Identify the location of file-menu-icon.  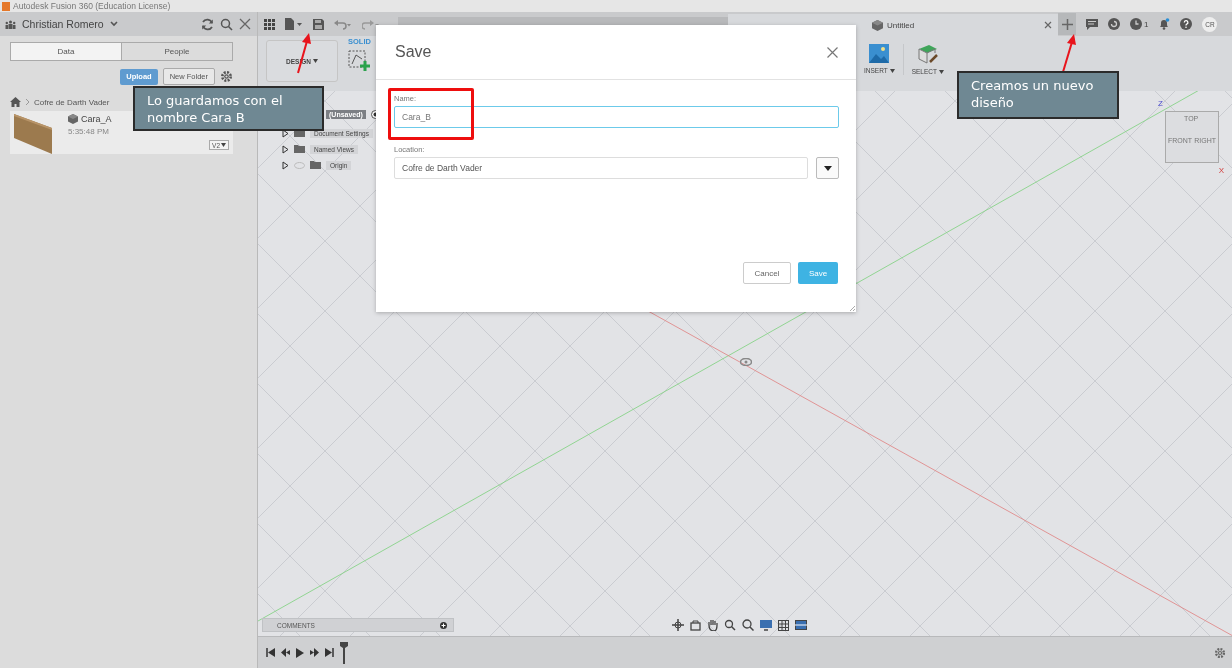
(294, 24).